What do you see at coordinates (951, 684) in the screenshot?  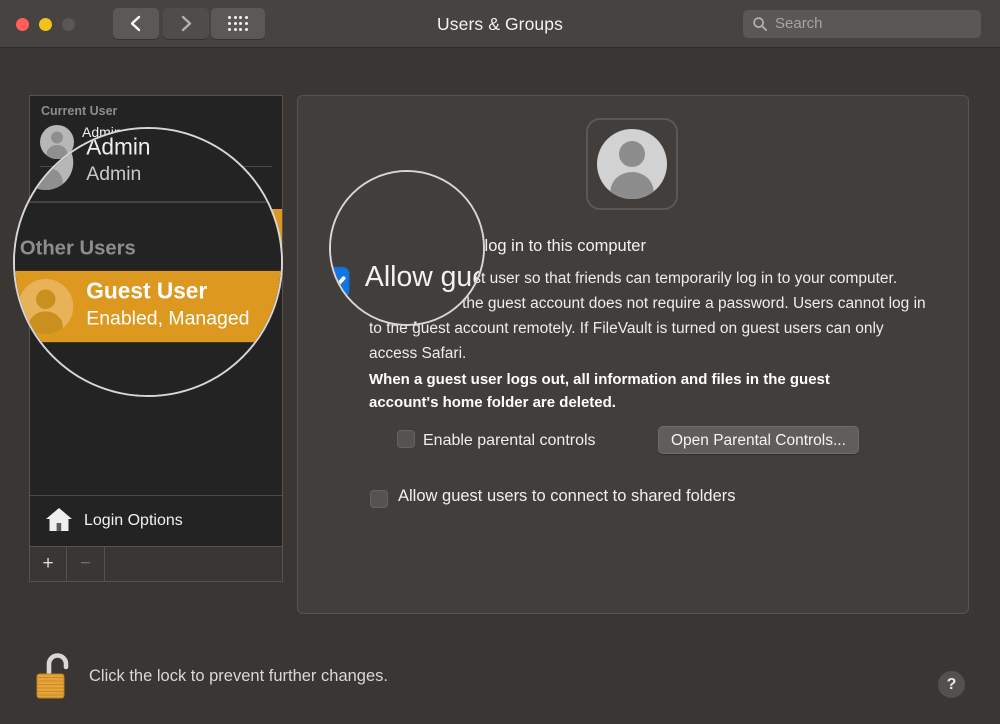 I see `help-button: ?` at bounding box center [951, 684].